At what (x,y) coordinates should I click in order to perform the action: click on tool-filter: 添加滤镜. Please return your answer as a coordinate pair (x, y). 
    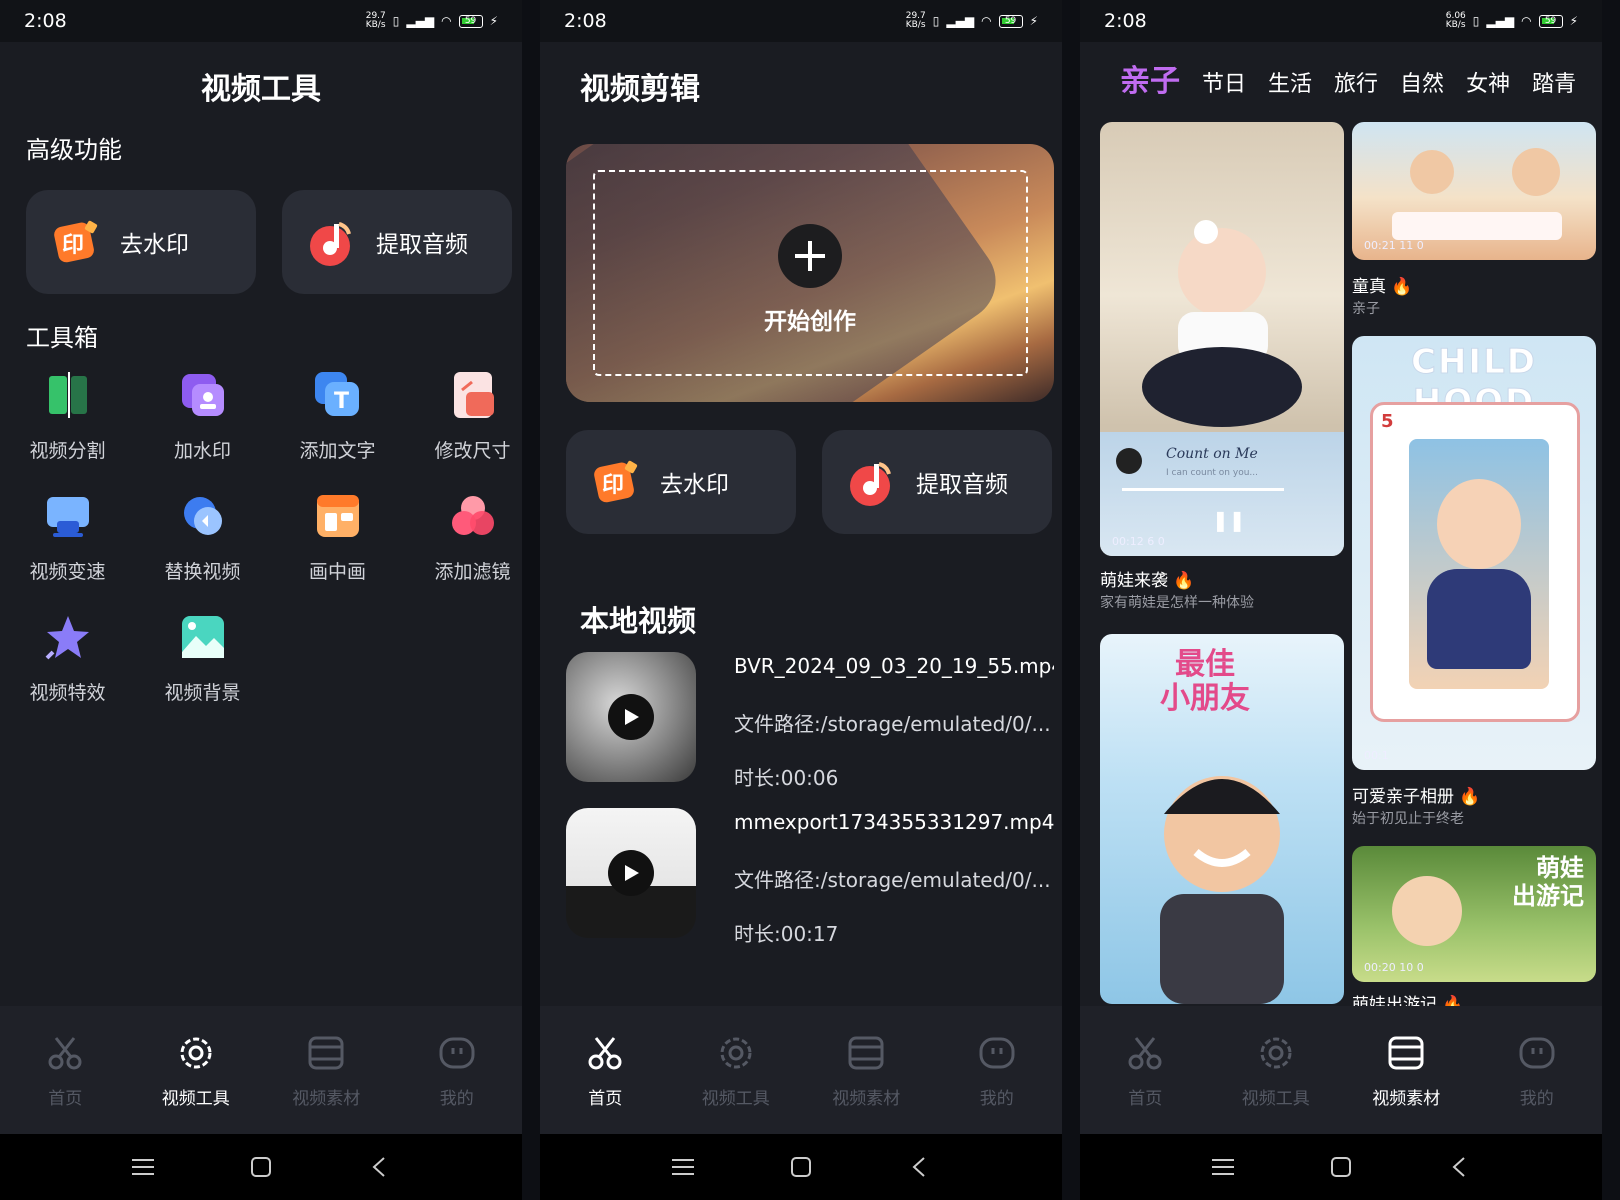
    Looking at the image, I should click on (463, 537).